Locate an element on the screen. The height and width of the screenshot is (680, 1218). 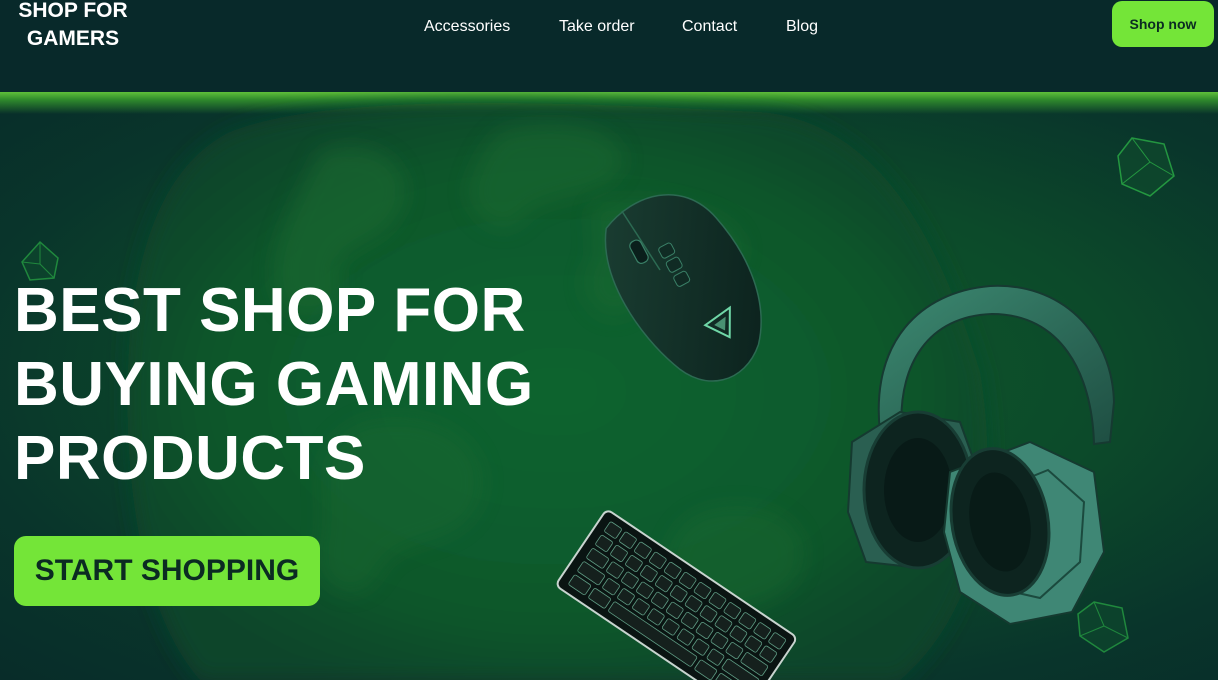
nav-link-take-order: Take order is located at coordinates (597, 27).